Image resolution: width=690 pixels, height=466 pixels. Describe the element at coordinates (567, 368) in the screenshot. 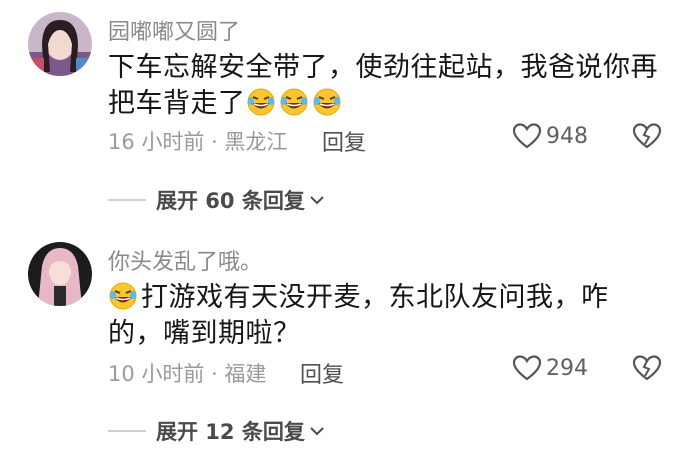

I see `like-count: 294` at that location.